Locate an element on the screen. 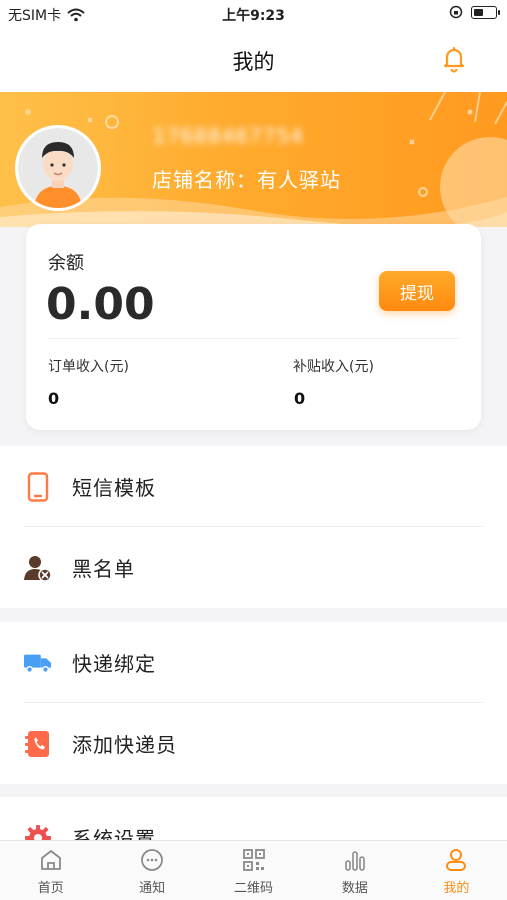  nav-bar: 我的 is located at coordinates (253, 60).